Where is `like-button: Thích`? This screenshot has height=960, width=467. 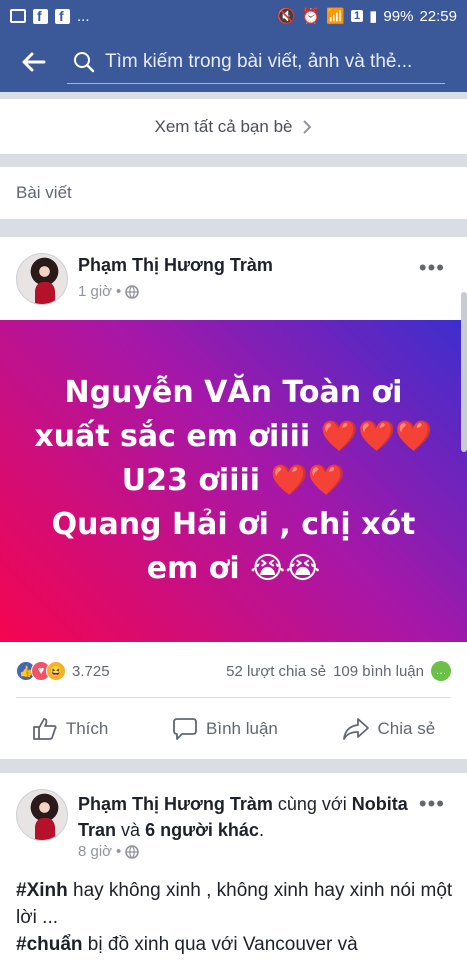
like-button: Thích is located at coordinates (70, 729).